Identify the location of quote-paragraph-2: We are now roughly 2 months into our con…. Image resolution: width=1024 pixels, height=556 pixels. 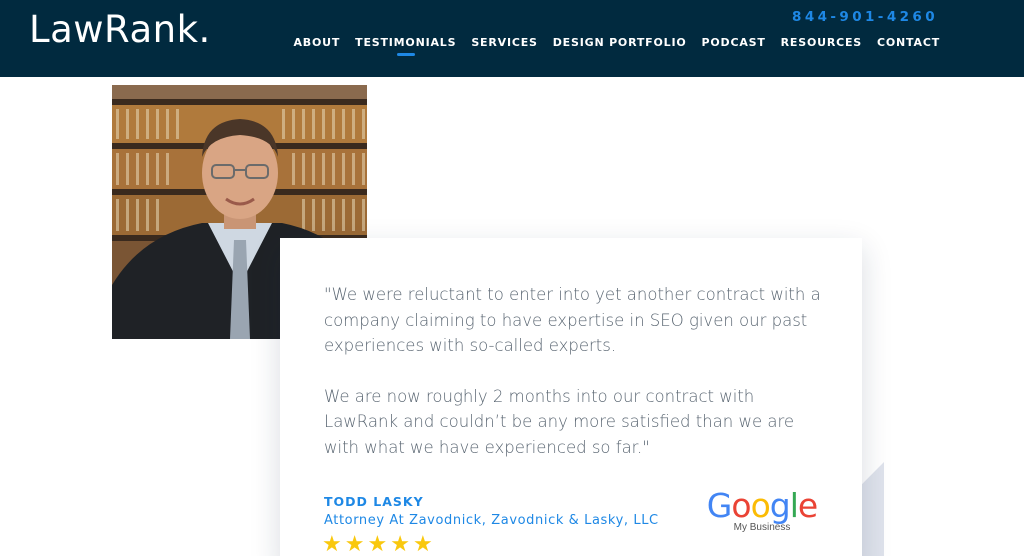
(559, 421).